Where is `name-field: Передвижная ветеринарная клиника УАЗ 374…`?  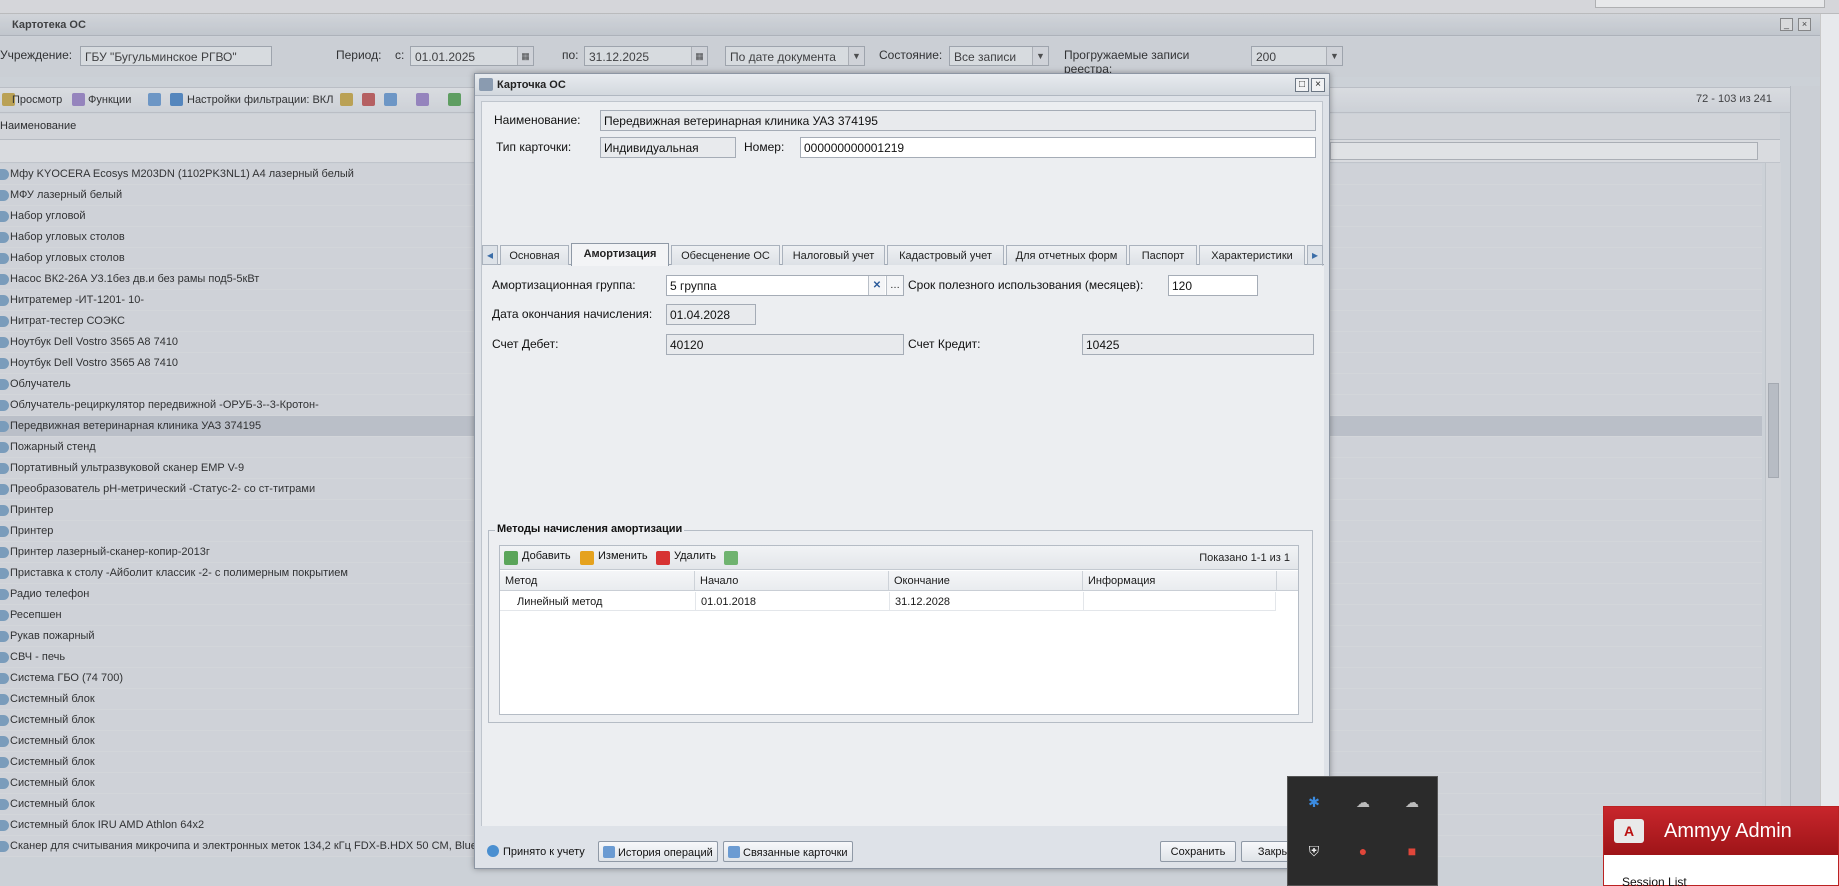
name-field: Передвижная ветеринарная клиника УАЗ 374… is located at coordinates (958, 120).